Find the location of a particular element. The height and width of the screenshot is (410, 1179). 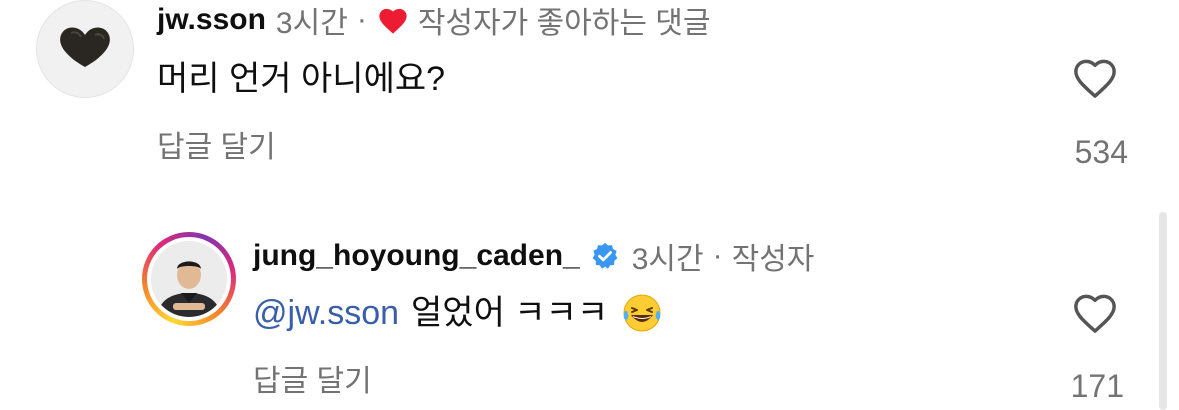

commenter-avatar is located at coordinates (85, 49).